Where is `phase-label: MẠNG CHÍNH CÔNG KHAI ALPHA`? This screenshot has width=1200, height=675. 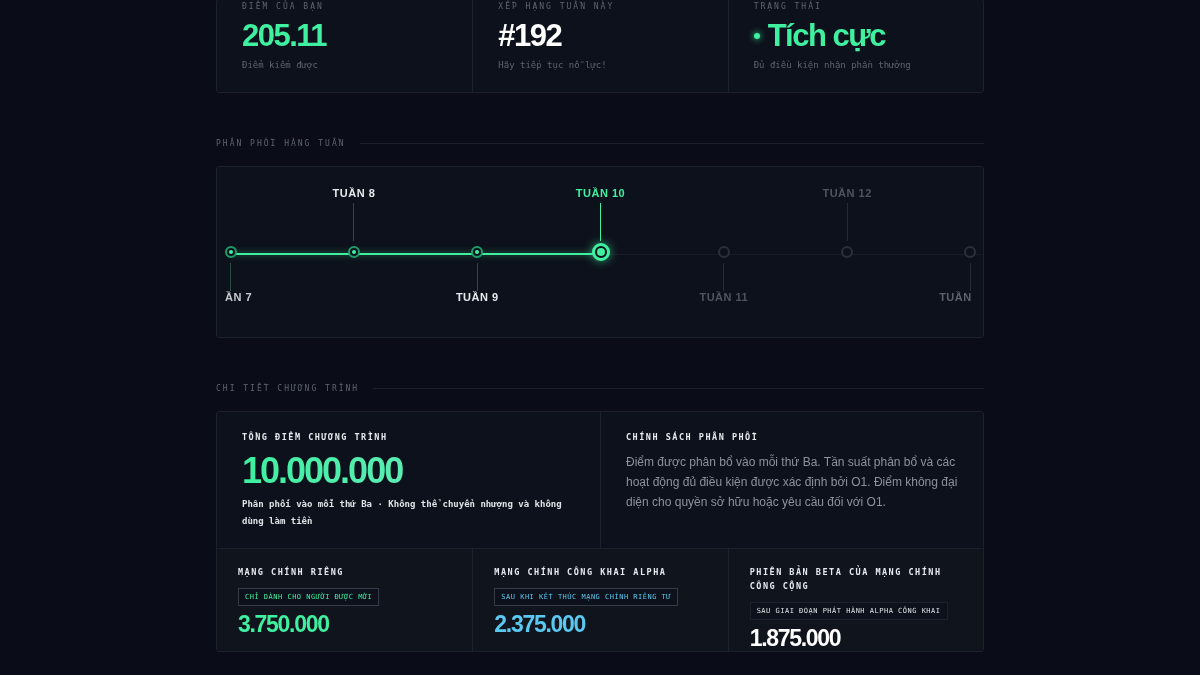
phase-label: MẠNG CHÍNH CÔNG KHAI ALPHA is located at coordinates (580, 572).